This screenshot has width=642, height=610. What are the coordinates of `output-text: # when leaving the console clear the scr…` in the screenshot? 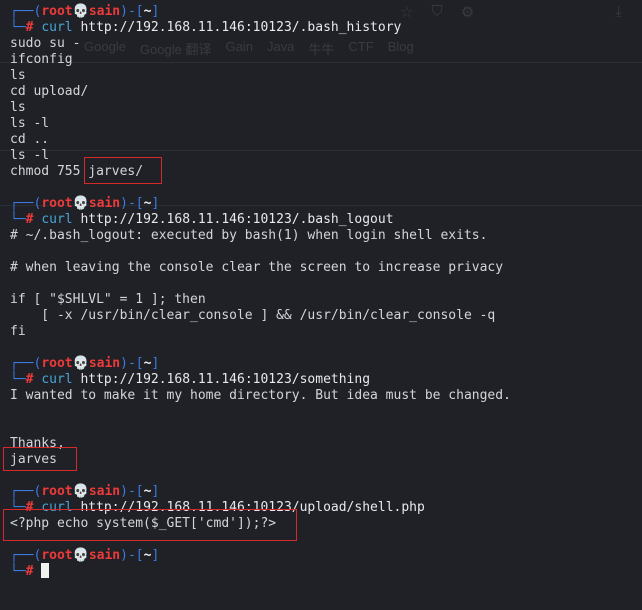 It's located at (257, 267).